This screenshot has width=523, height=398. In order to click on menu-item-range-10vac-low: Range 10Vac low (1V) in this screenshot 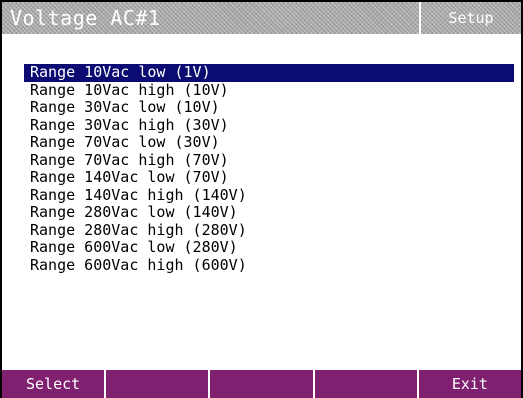, I will do `click(269, 72)`.